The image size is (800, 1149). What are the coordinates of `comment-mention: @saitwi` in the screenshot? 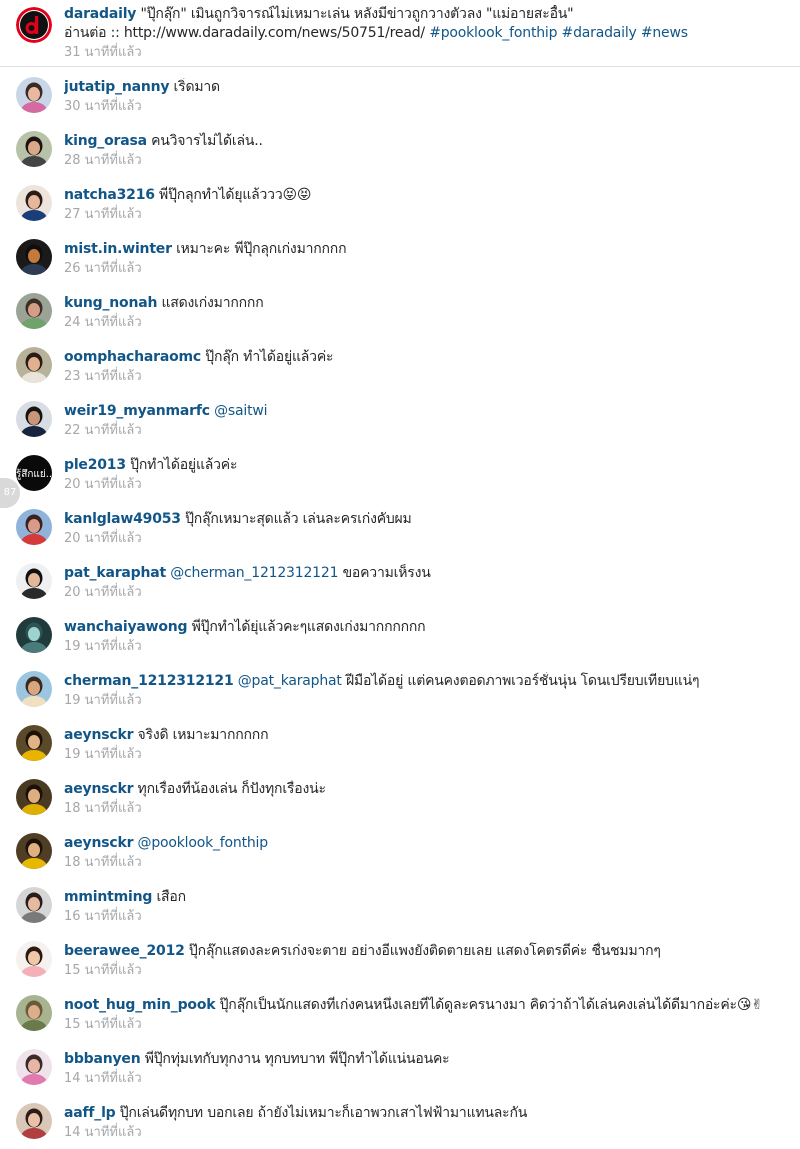 It's located at (238, 411).